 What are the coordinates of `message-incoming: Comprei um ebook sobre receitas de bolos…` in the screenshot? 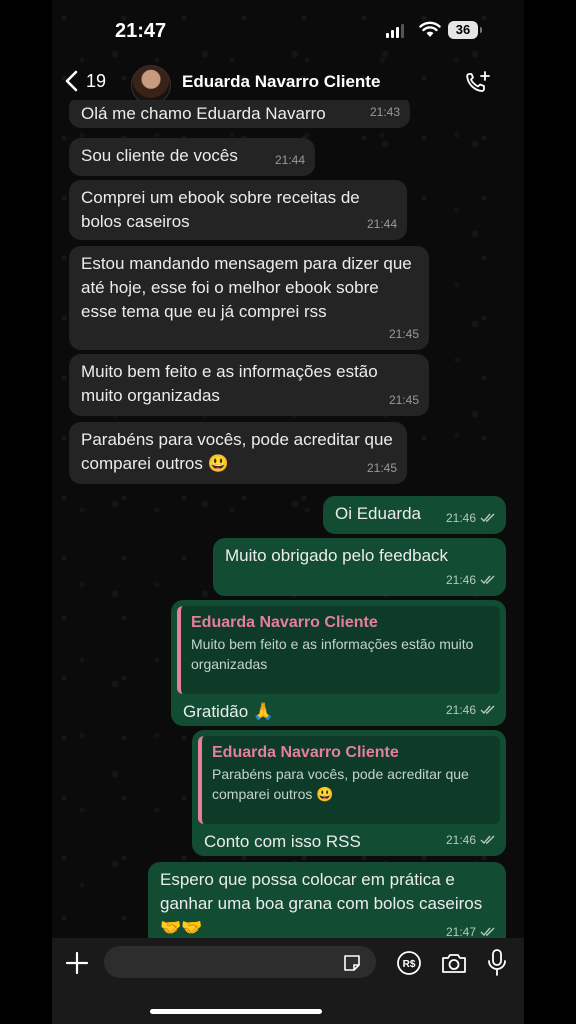 It's located at (238, 210).